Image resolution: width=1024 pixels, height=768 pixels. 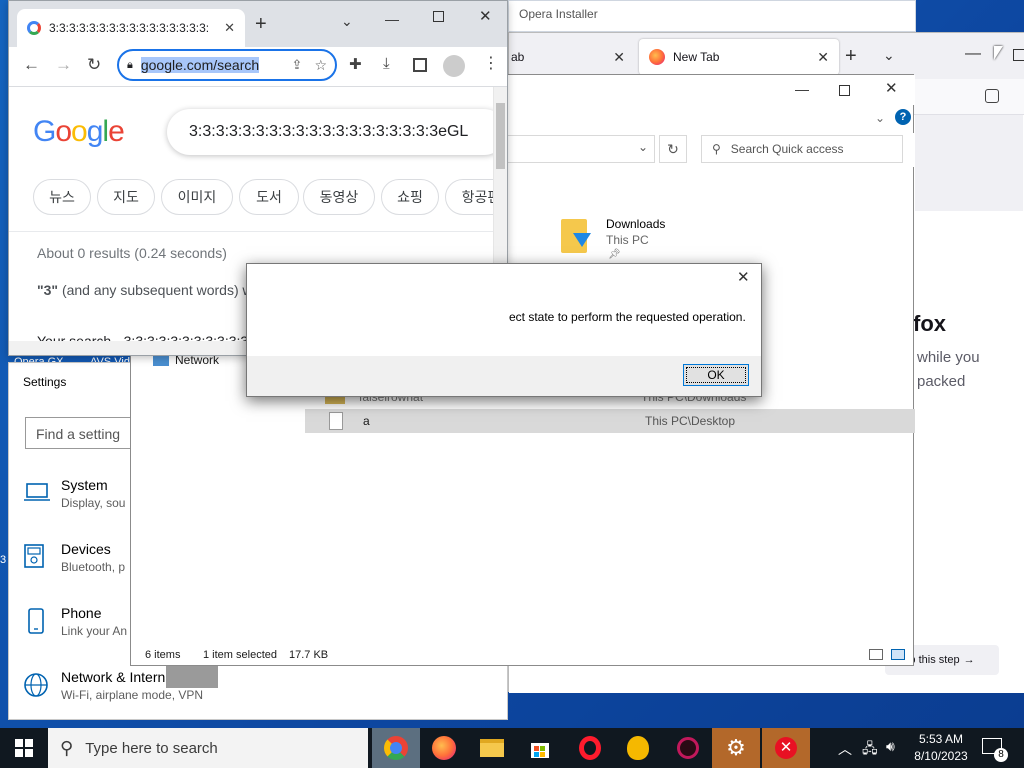 What do you see at coordinates (716, 375) in the screenshot?
I see `ok-button: OK` at bounding box center [716, 375].